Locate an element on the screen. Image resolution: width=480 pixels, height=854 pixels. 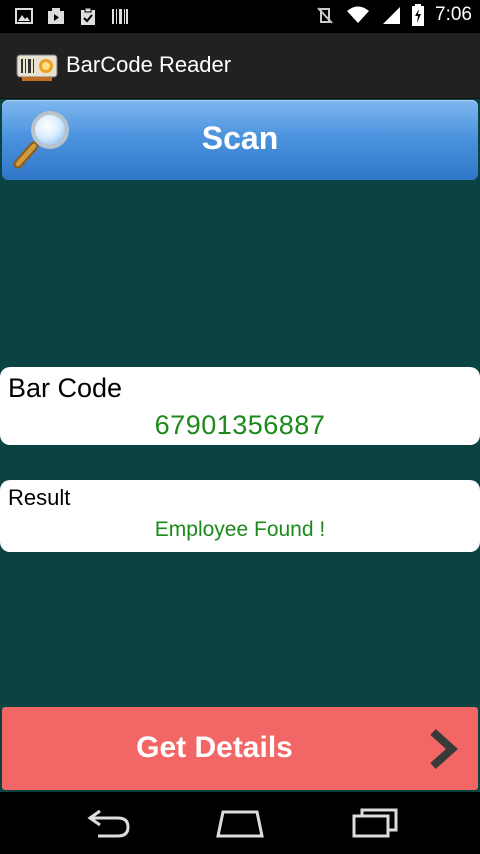
scan-button: Scan is located at coordinates (240, 140).